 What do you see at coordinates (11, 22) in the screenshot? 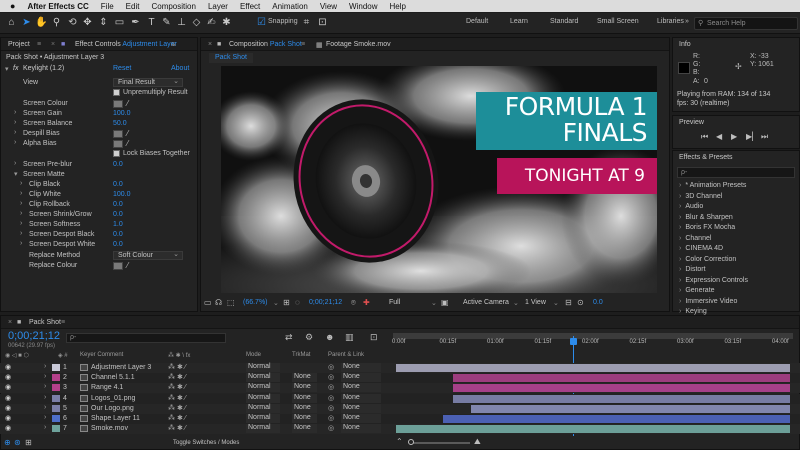
I see `home-icon: ⌂` at bounding box center [11, 22].